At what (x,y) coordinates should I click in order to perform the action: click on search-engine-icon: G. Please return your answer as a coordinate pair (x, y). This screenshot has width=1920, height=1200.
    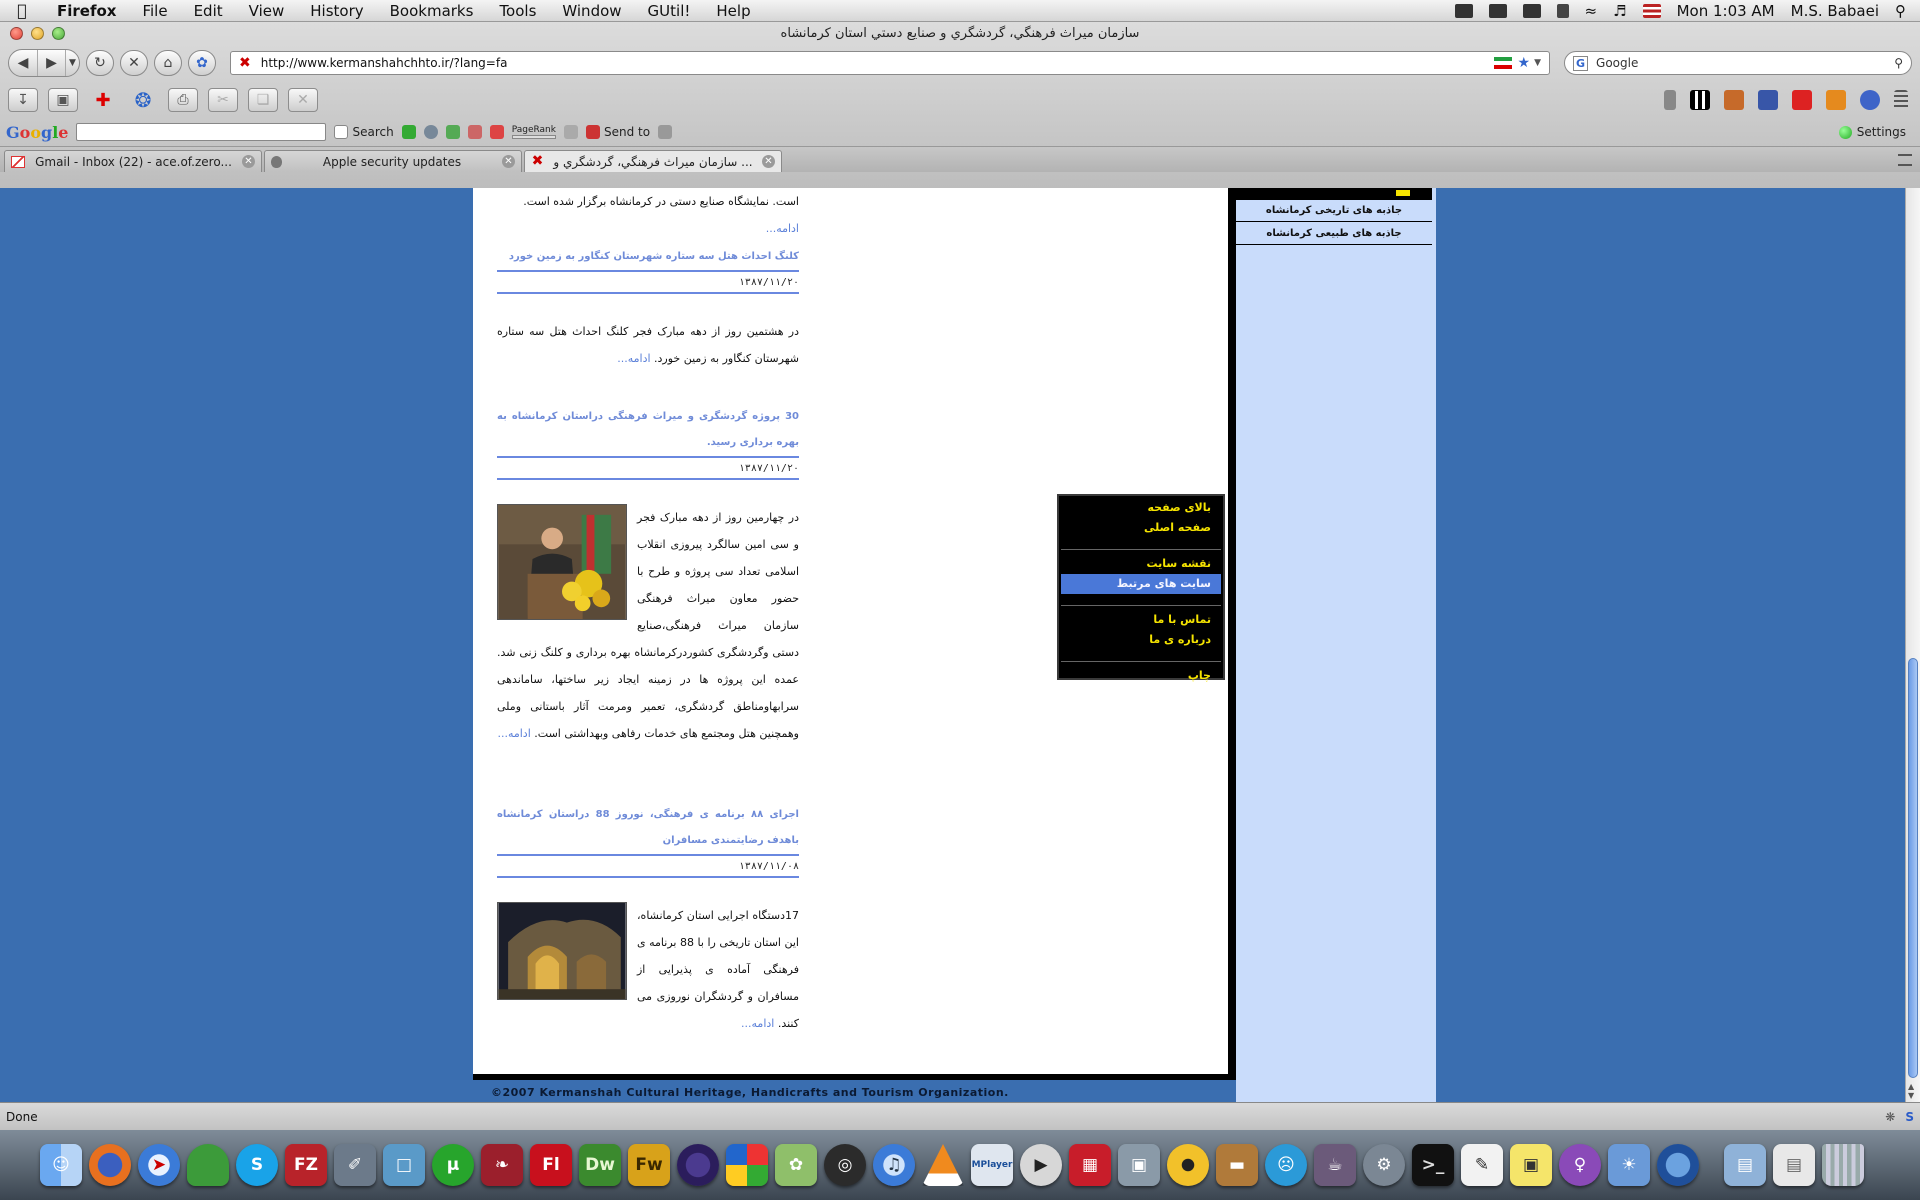
    Looking at the image, I should click on (1581, 63).